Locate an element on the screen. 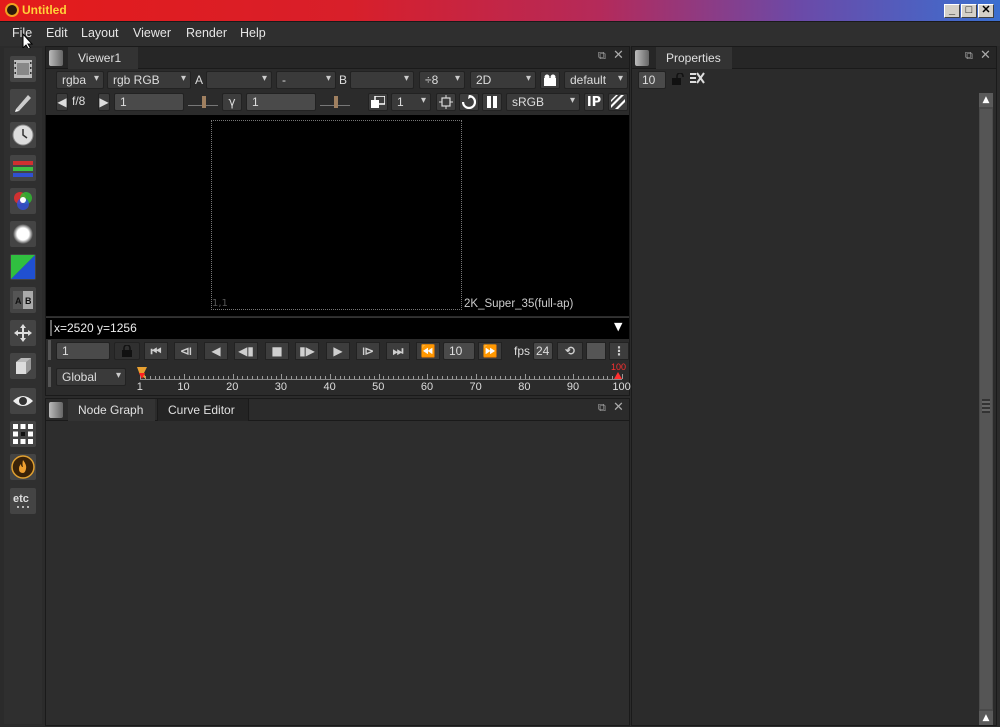 The width and height of the screenshot is (1000, 727). clear-properties-button is located at coordinates (698, 79).